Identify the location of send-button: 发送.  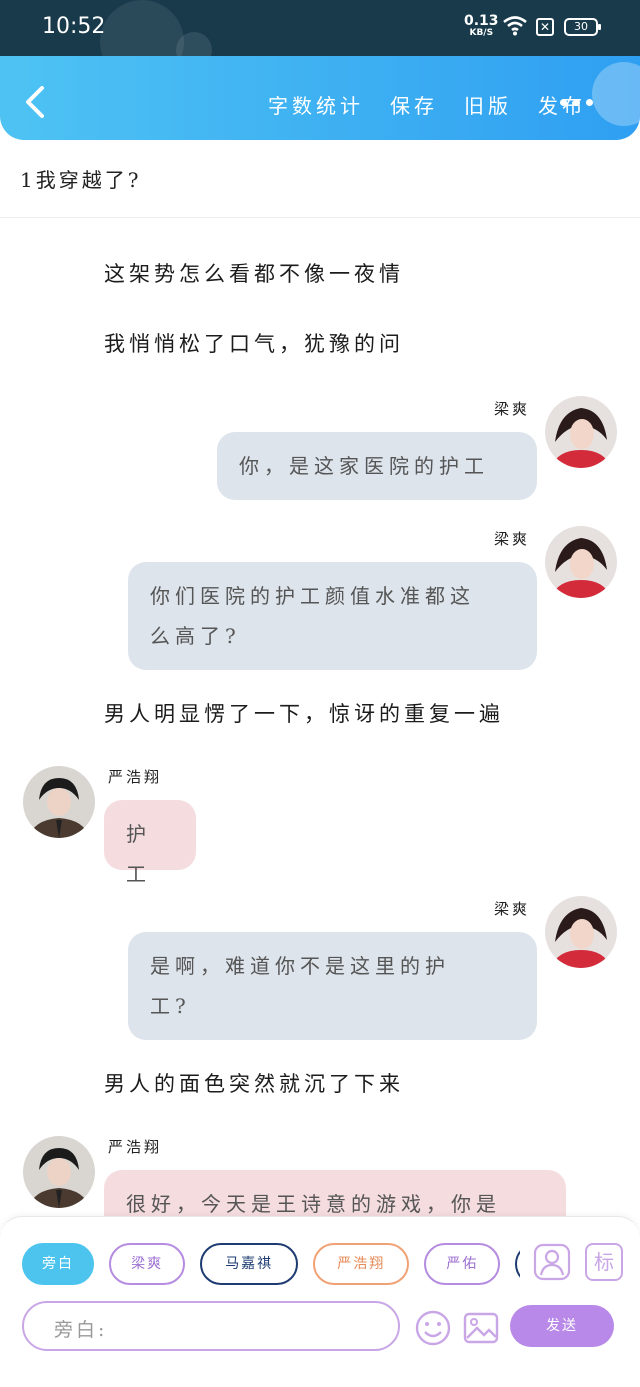
(562, 1326).